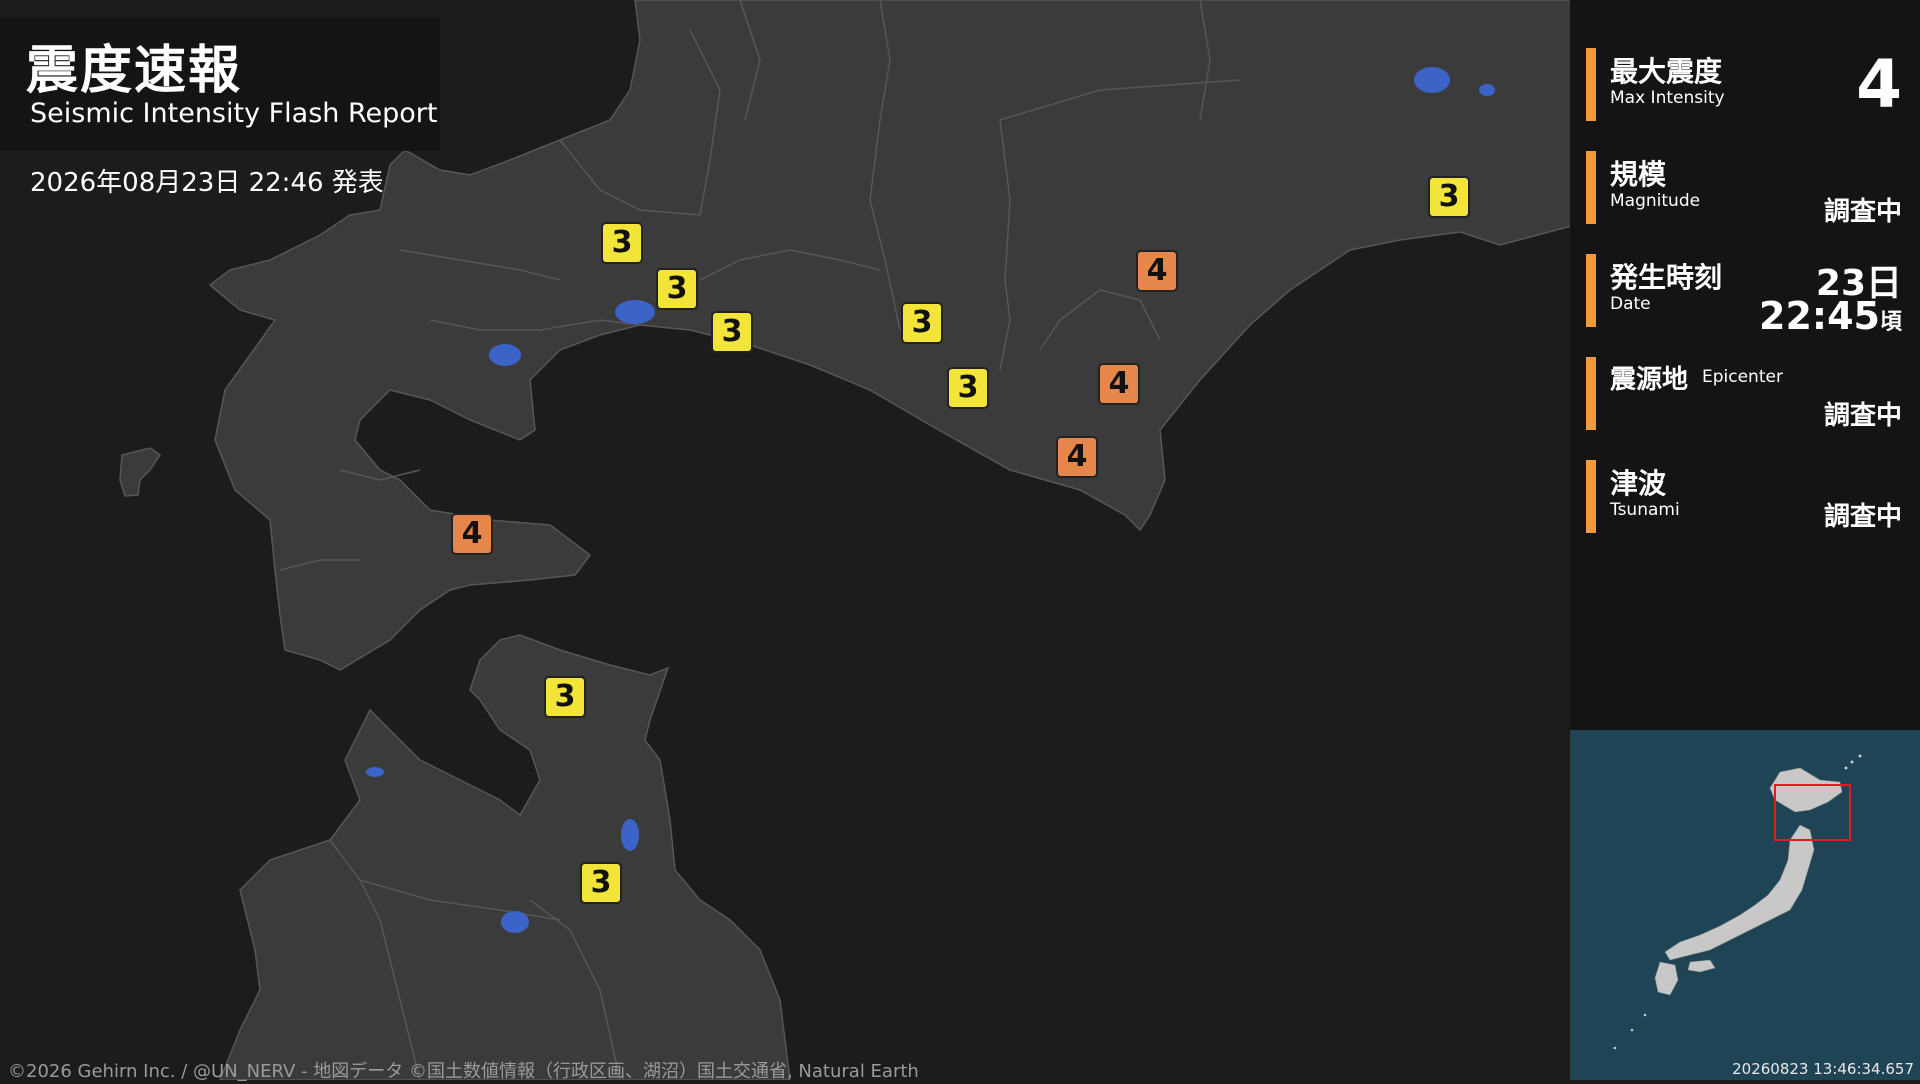 This screenshot has height=1084, width=1920. I want to click on epicenter-label-en: Epicenter, so click(1742, 377).